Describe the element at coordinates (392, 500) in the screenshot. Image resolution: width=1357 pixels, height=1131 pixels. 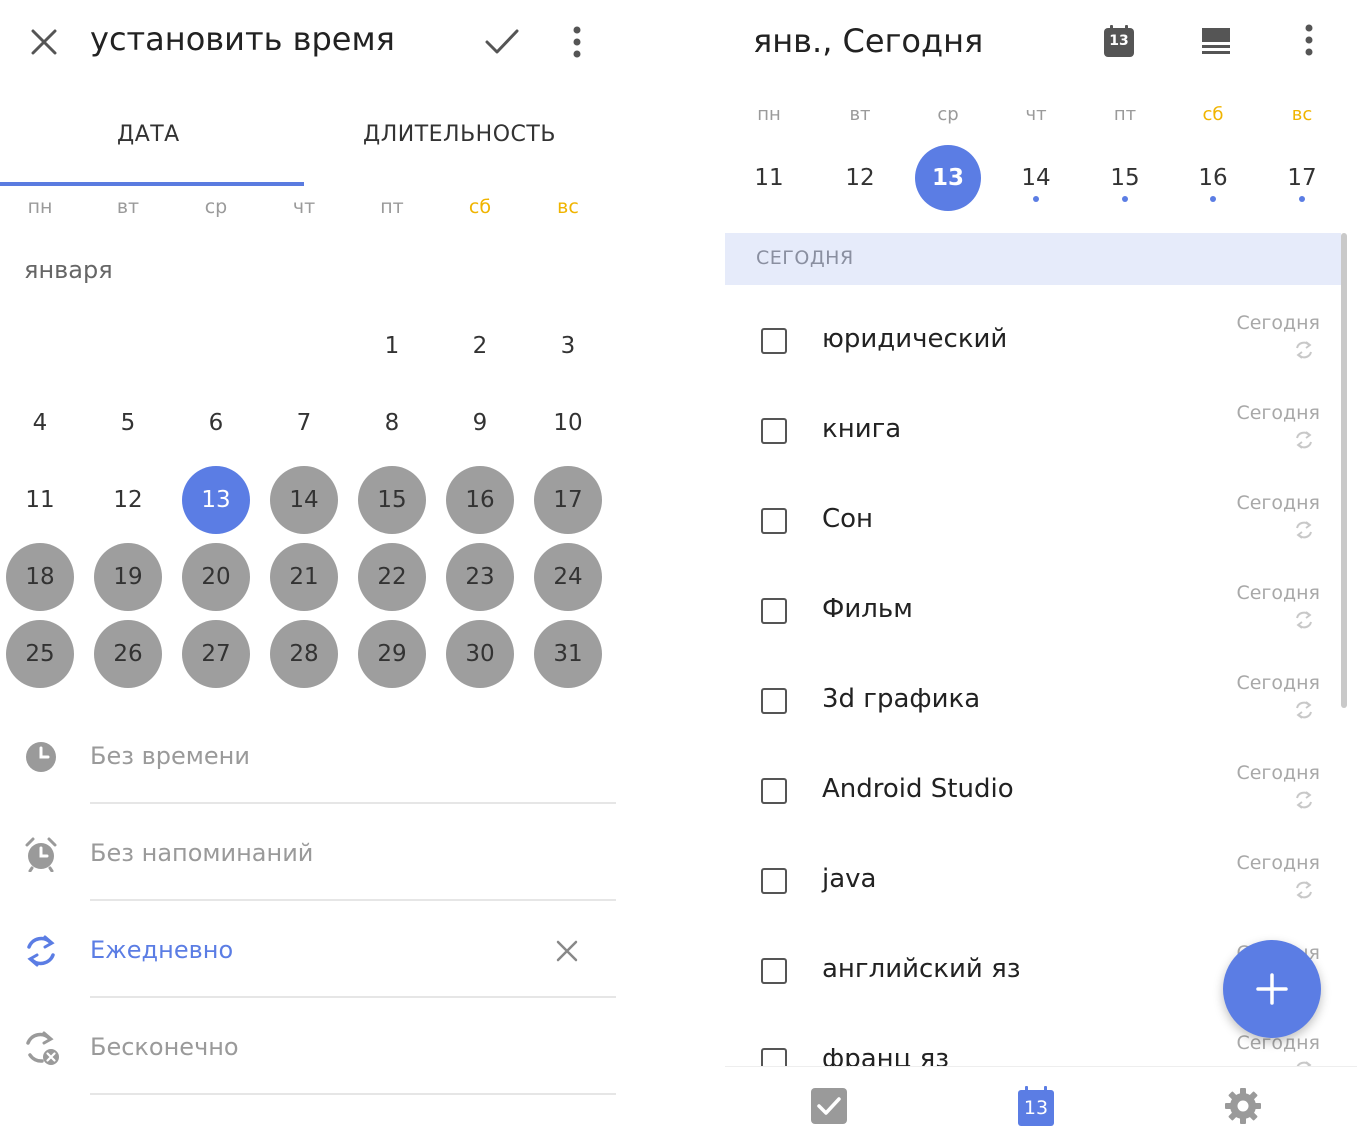
I see `calendar-day: 15` at that location.